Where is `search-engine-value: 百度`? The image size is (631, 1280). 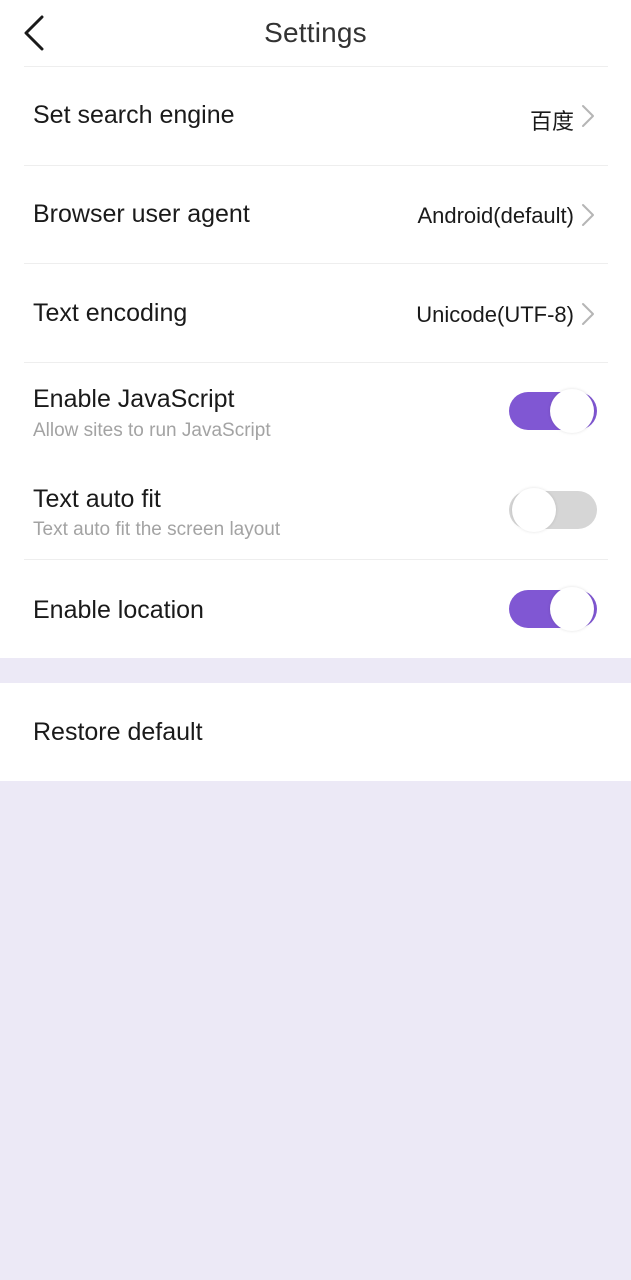
search-engine-value: 百度 is located at coordinates (551, 121).